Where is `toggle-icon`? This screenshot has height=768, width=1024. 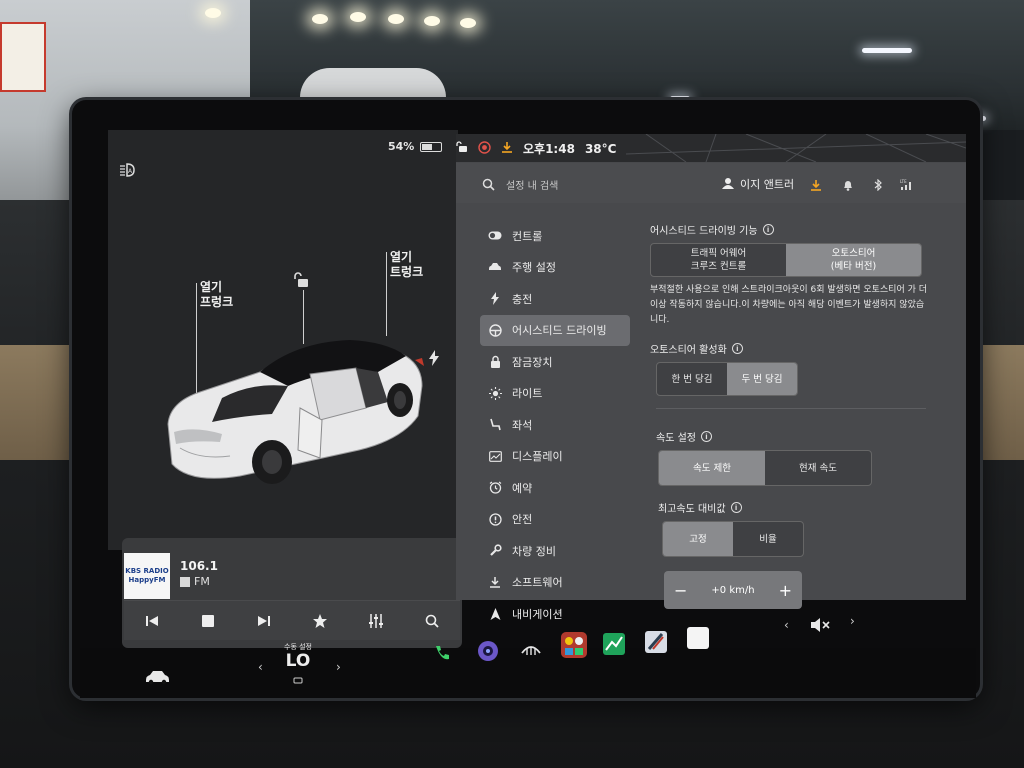
toggle-icon is located at coordinates (495, 236).